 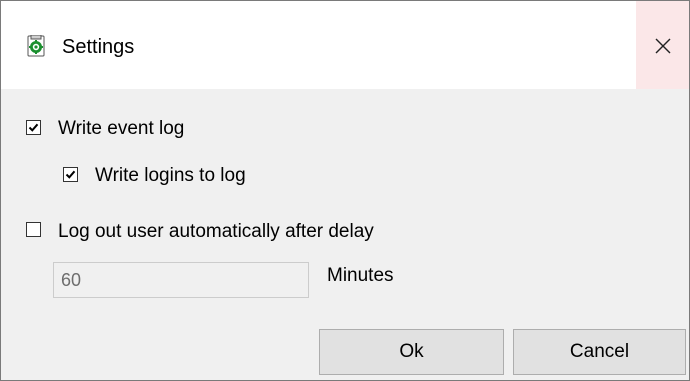 What do you see at coordinates (121, 129) in the screenshot?
I see `write-event-log-label: Write event log` at bounding box center [121, 129].